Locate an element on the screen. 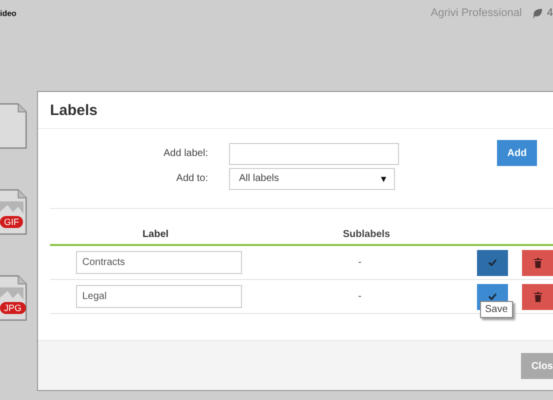  label-name-field: Legal is located at coordinates (159, 296).